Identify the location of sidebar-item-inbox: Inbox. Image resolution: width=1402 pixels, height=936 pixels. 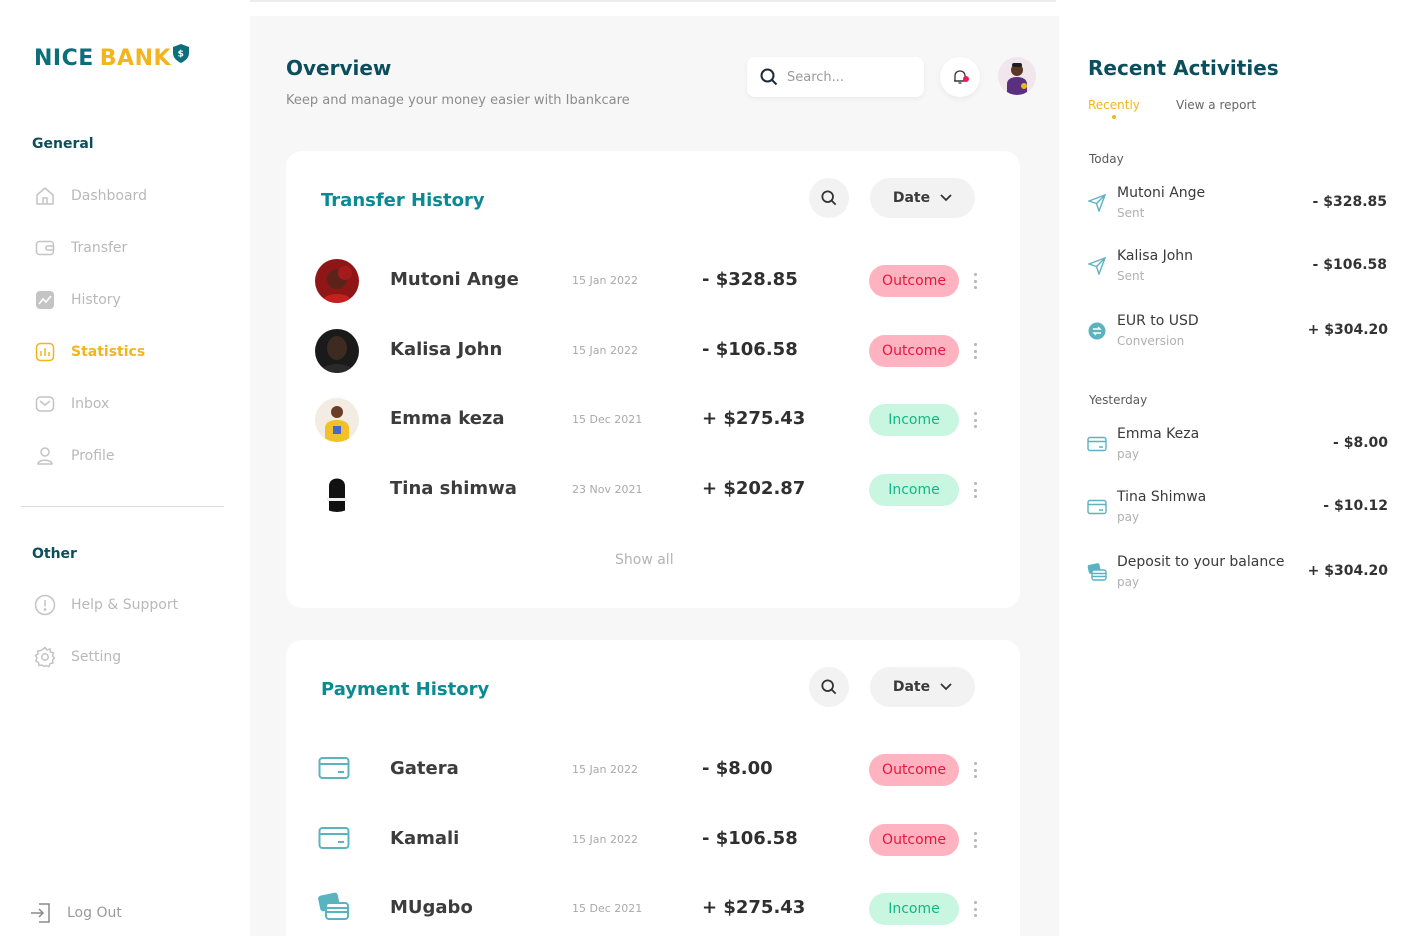
(71, 404).